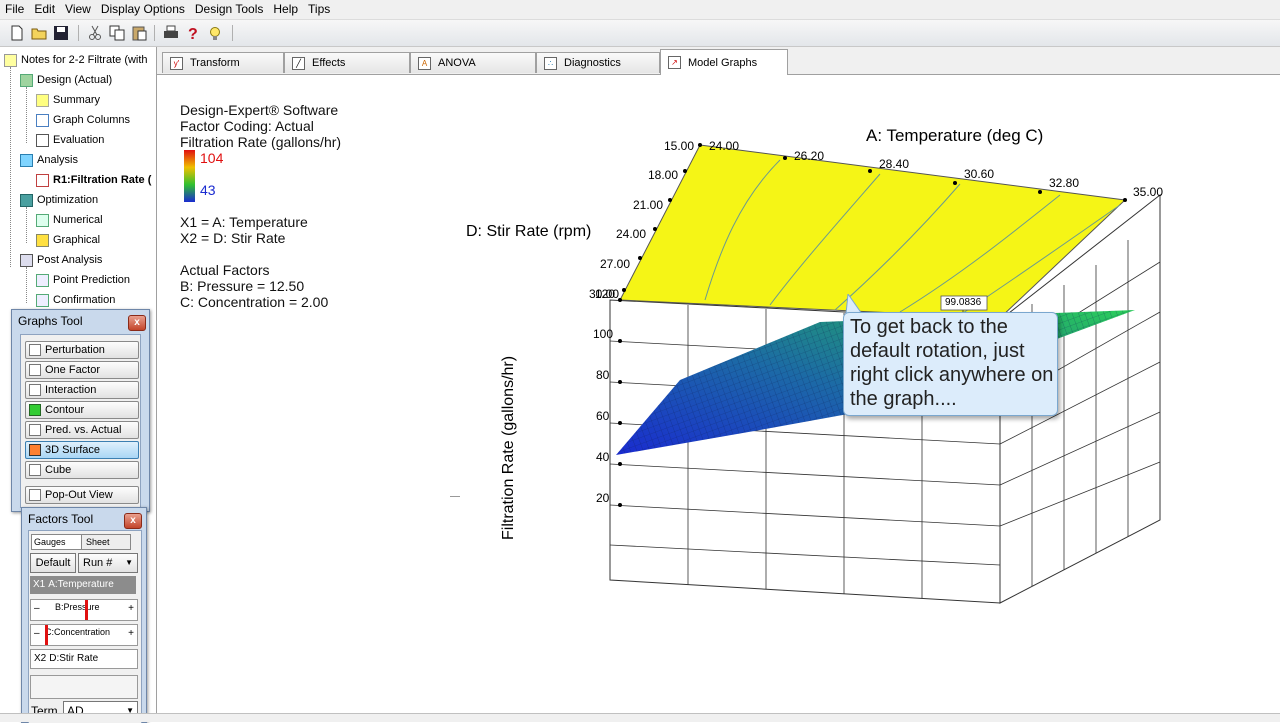 This screenshot has width=1280, height=723. Describe the element at coordinates (955, 135) in the screenshot. I see `x-axis-title: A: Temperature (deg C)` at that location.